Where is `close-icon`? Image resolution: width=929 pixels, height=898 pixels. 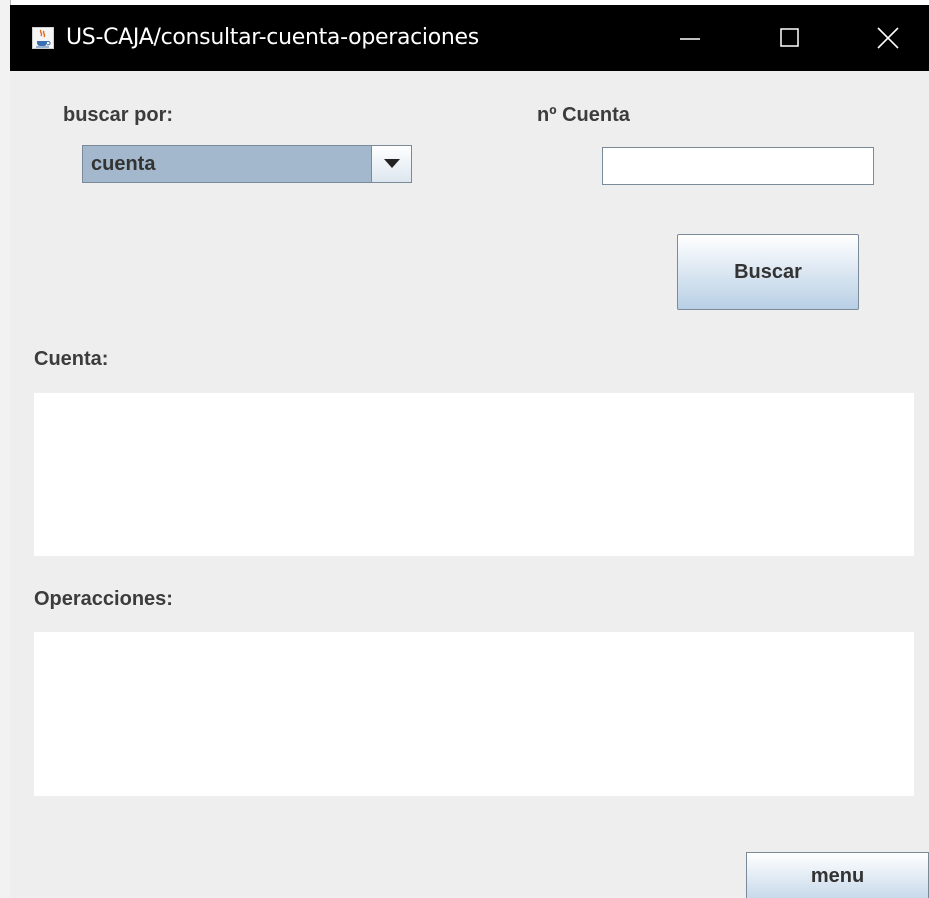
close-icon is located at coordinates (888, 38).